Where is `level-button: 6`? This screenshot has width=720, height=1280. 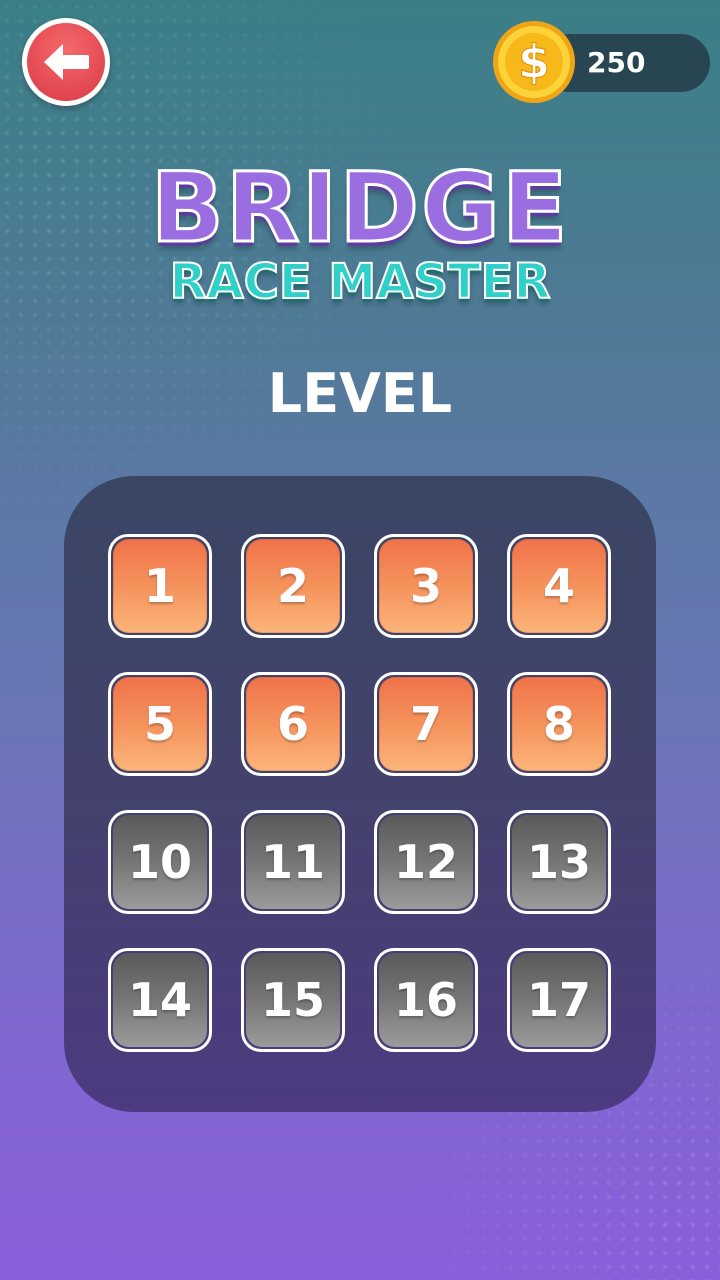 level-button: 6 is located at coordinates (293, 724).